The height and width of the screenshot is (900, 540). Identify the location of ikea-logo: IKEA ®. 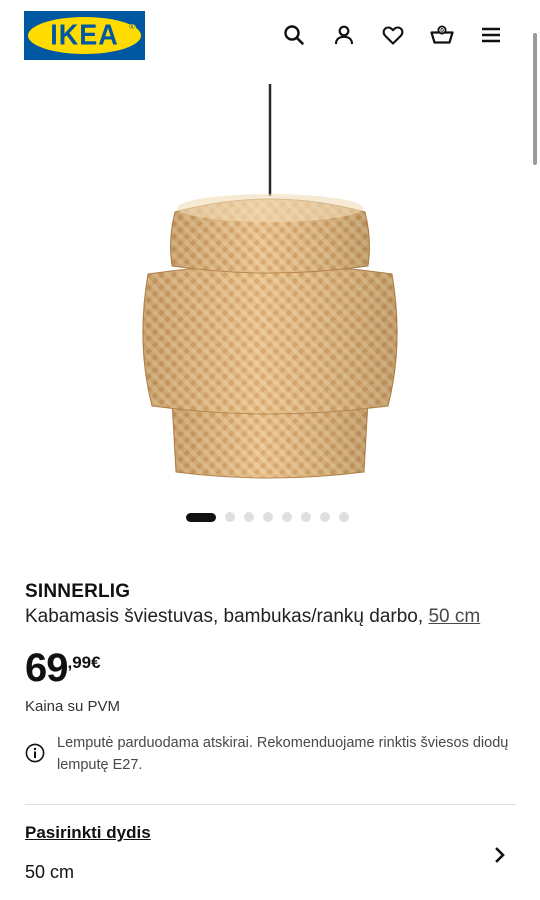
(84, 35).